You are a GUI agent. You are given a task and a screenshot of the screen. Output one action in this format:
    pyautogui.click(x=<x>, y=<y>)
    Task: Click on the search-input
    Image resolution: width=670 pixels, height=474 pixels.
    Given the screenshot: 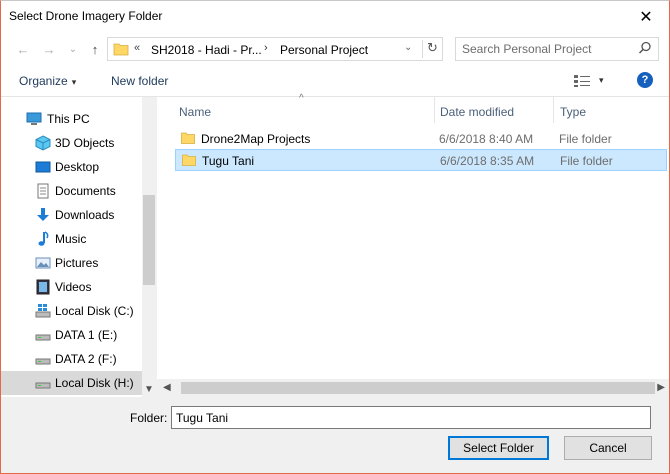 What is the action you would take?
    pyautogui.click(x=547, y=49)
    